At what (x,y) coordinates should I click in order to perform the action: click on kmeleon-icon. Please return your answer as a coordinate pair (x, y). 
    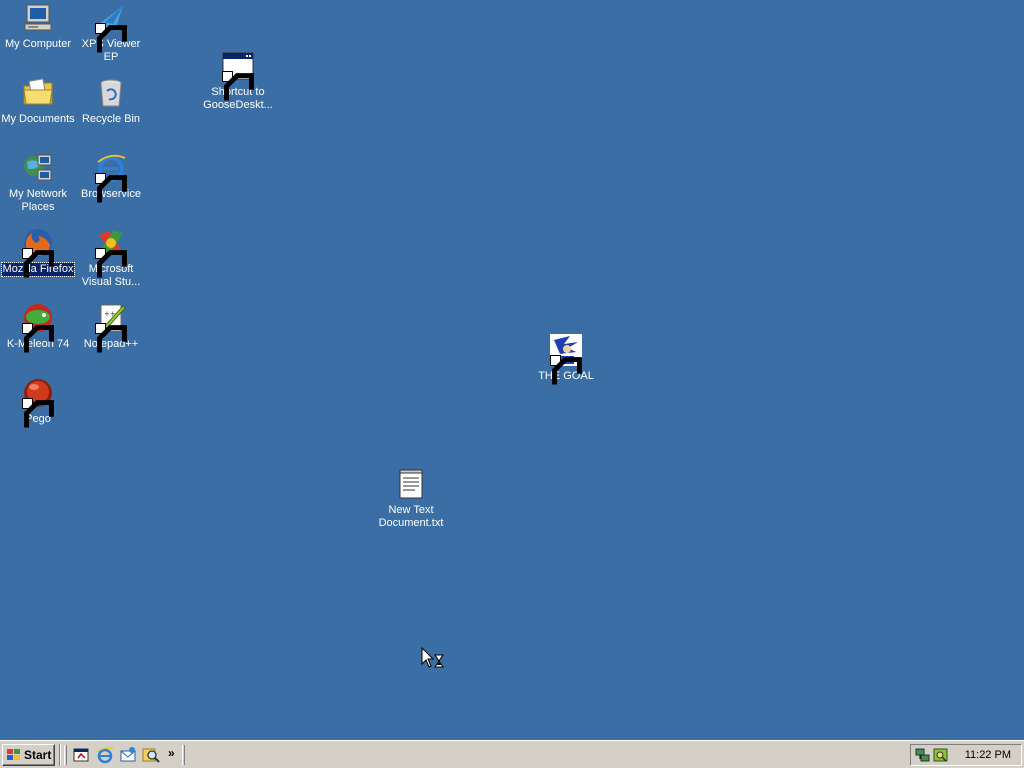
    Looking at the image, I should click on (38, 327).